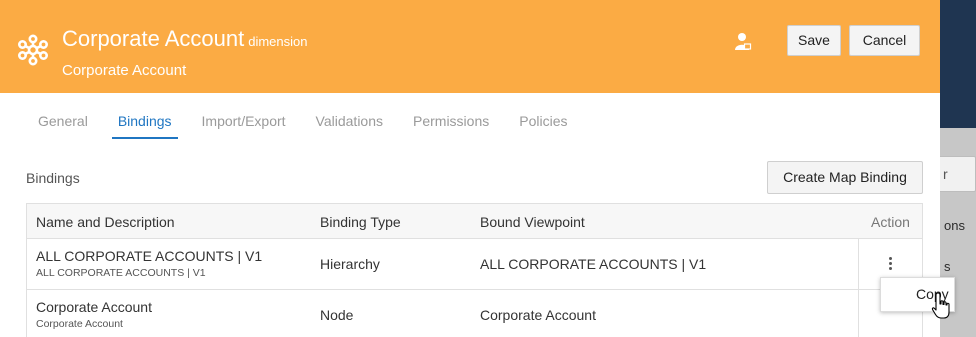  I want to click on tab-bindings: Bindings, so click(144, 126).